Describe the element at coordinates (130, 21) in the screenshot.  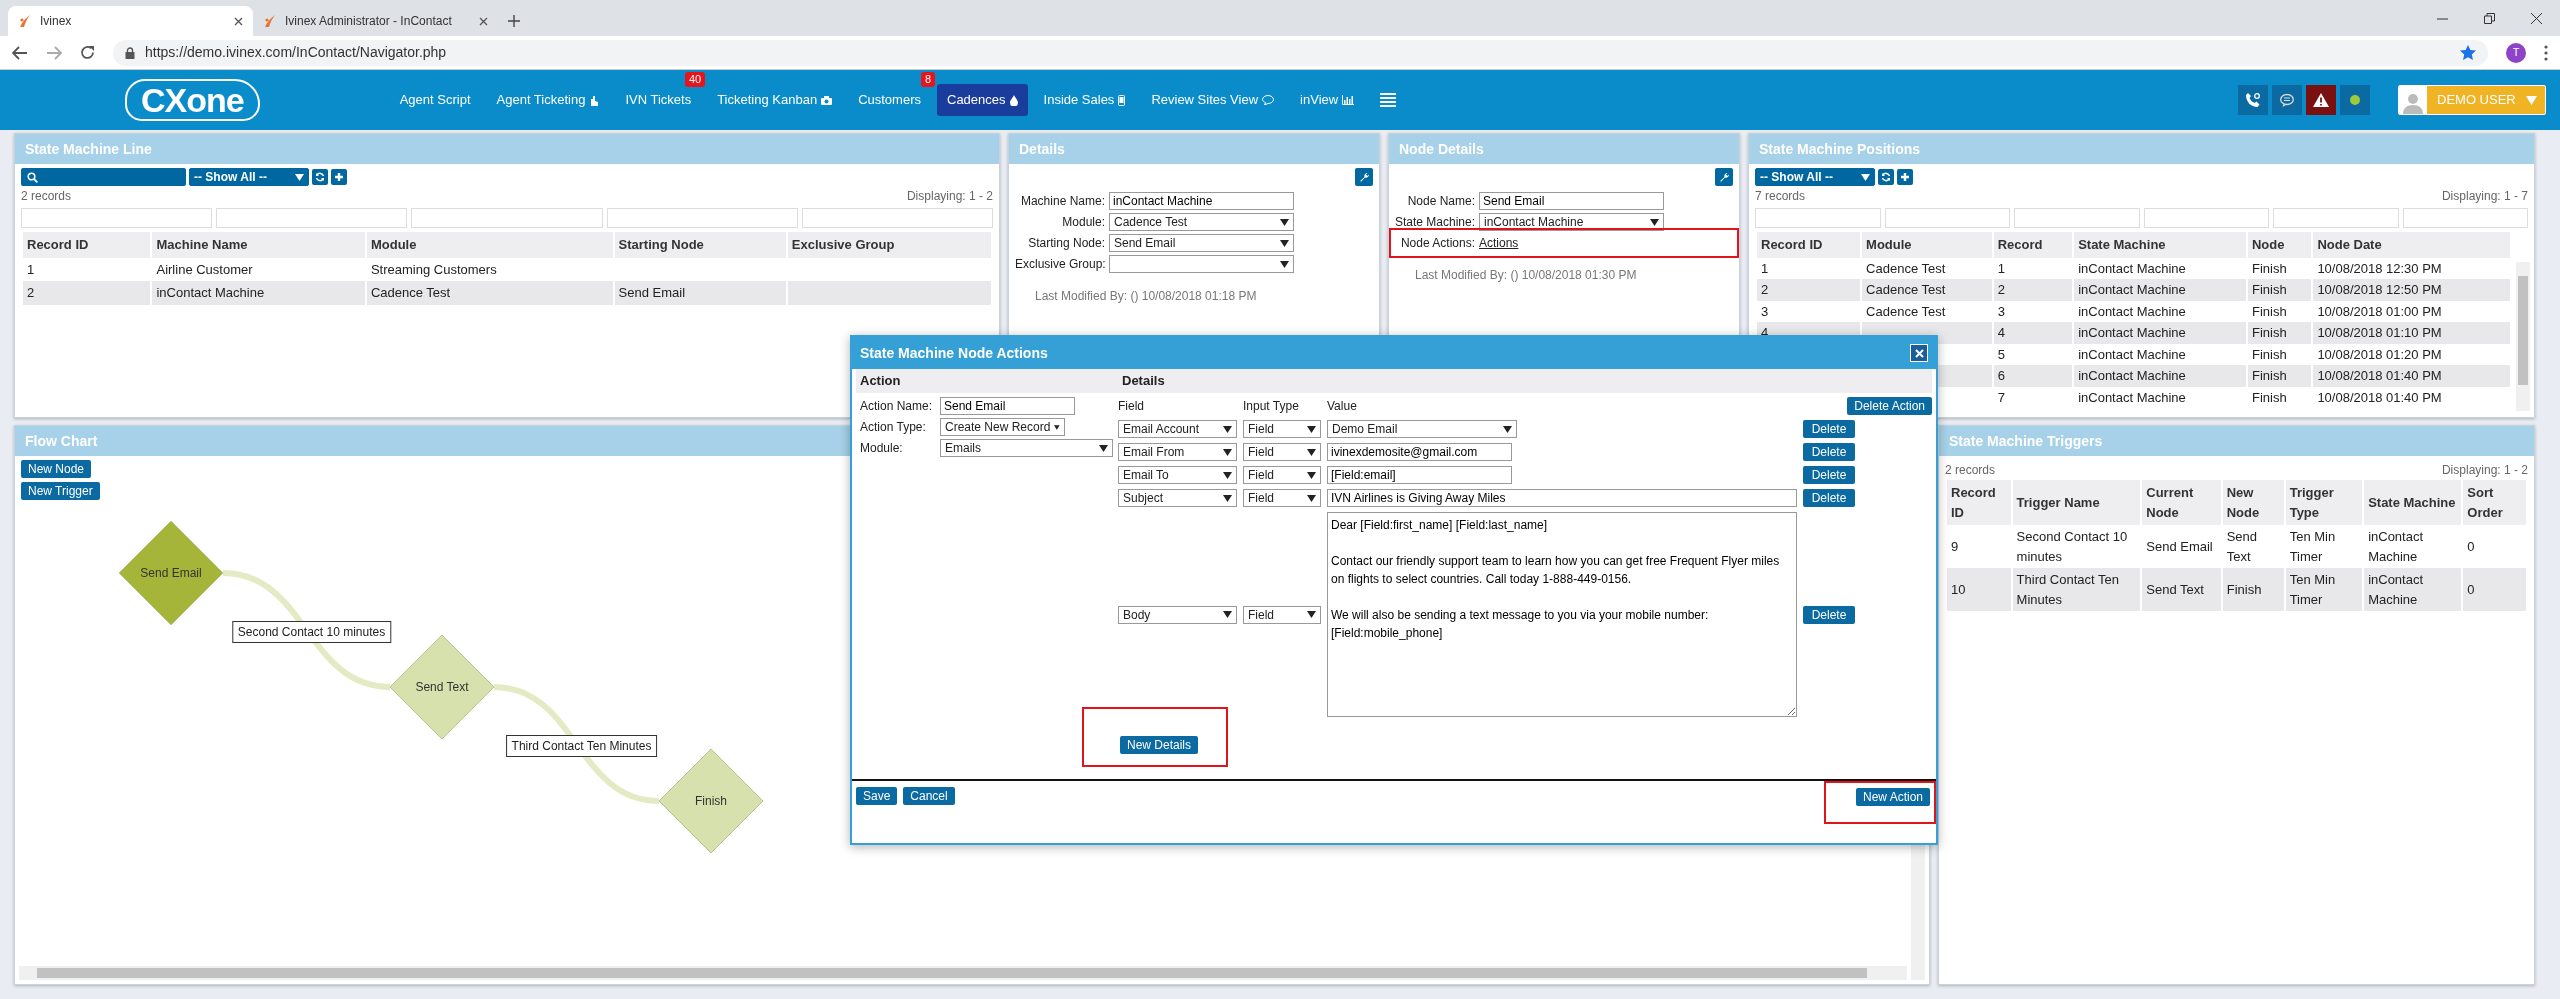
I see `browser-tab: Ivinex` at that location.